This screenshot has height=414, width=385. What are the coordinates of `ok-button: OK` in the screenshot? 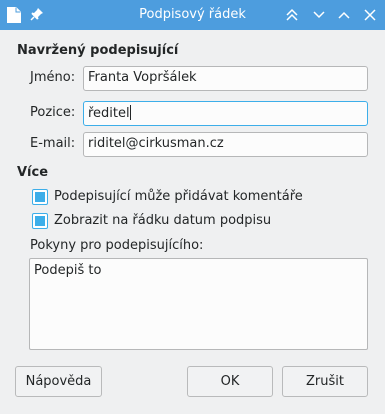 It's located at (230, 381).